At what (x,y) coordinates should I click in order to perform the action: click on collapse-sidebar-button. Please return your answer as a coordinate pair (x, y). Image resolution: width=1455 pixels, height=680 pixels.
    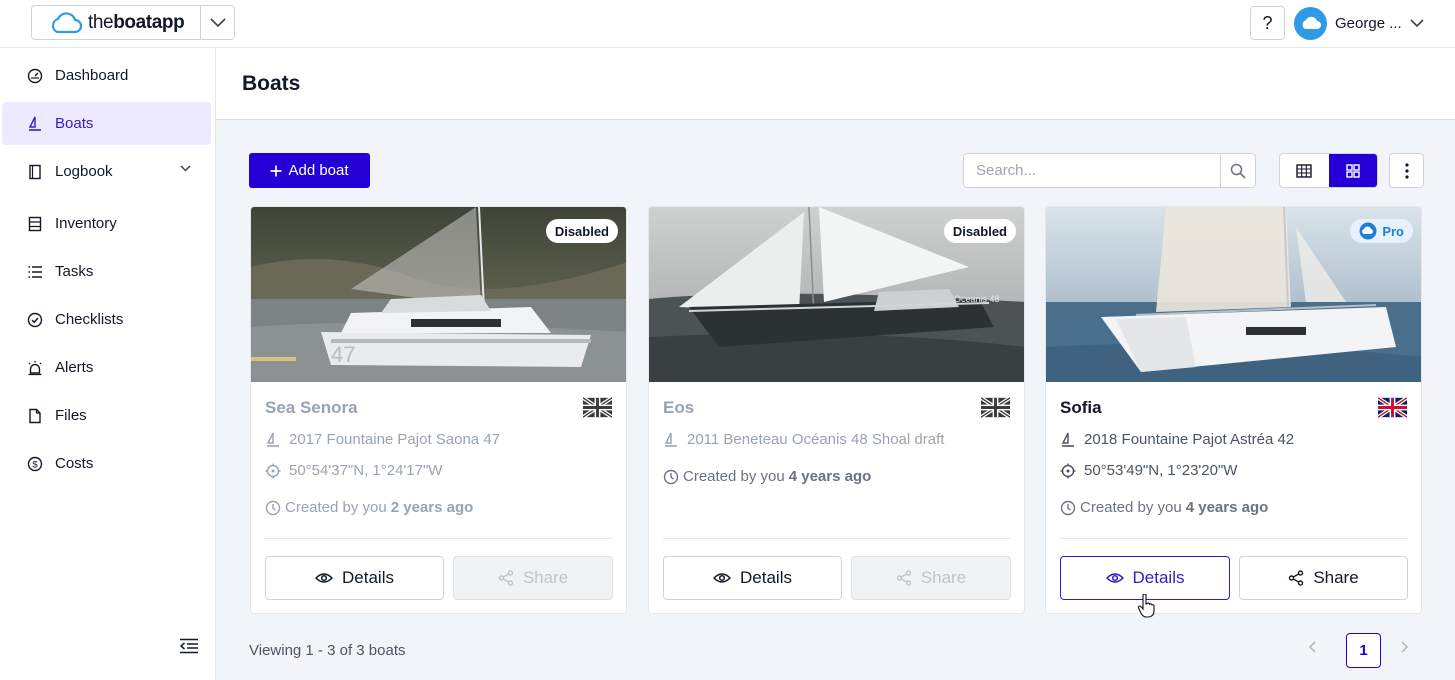
    Looking at the image, I should click on (189, 646).